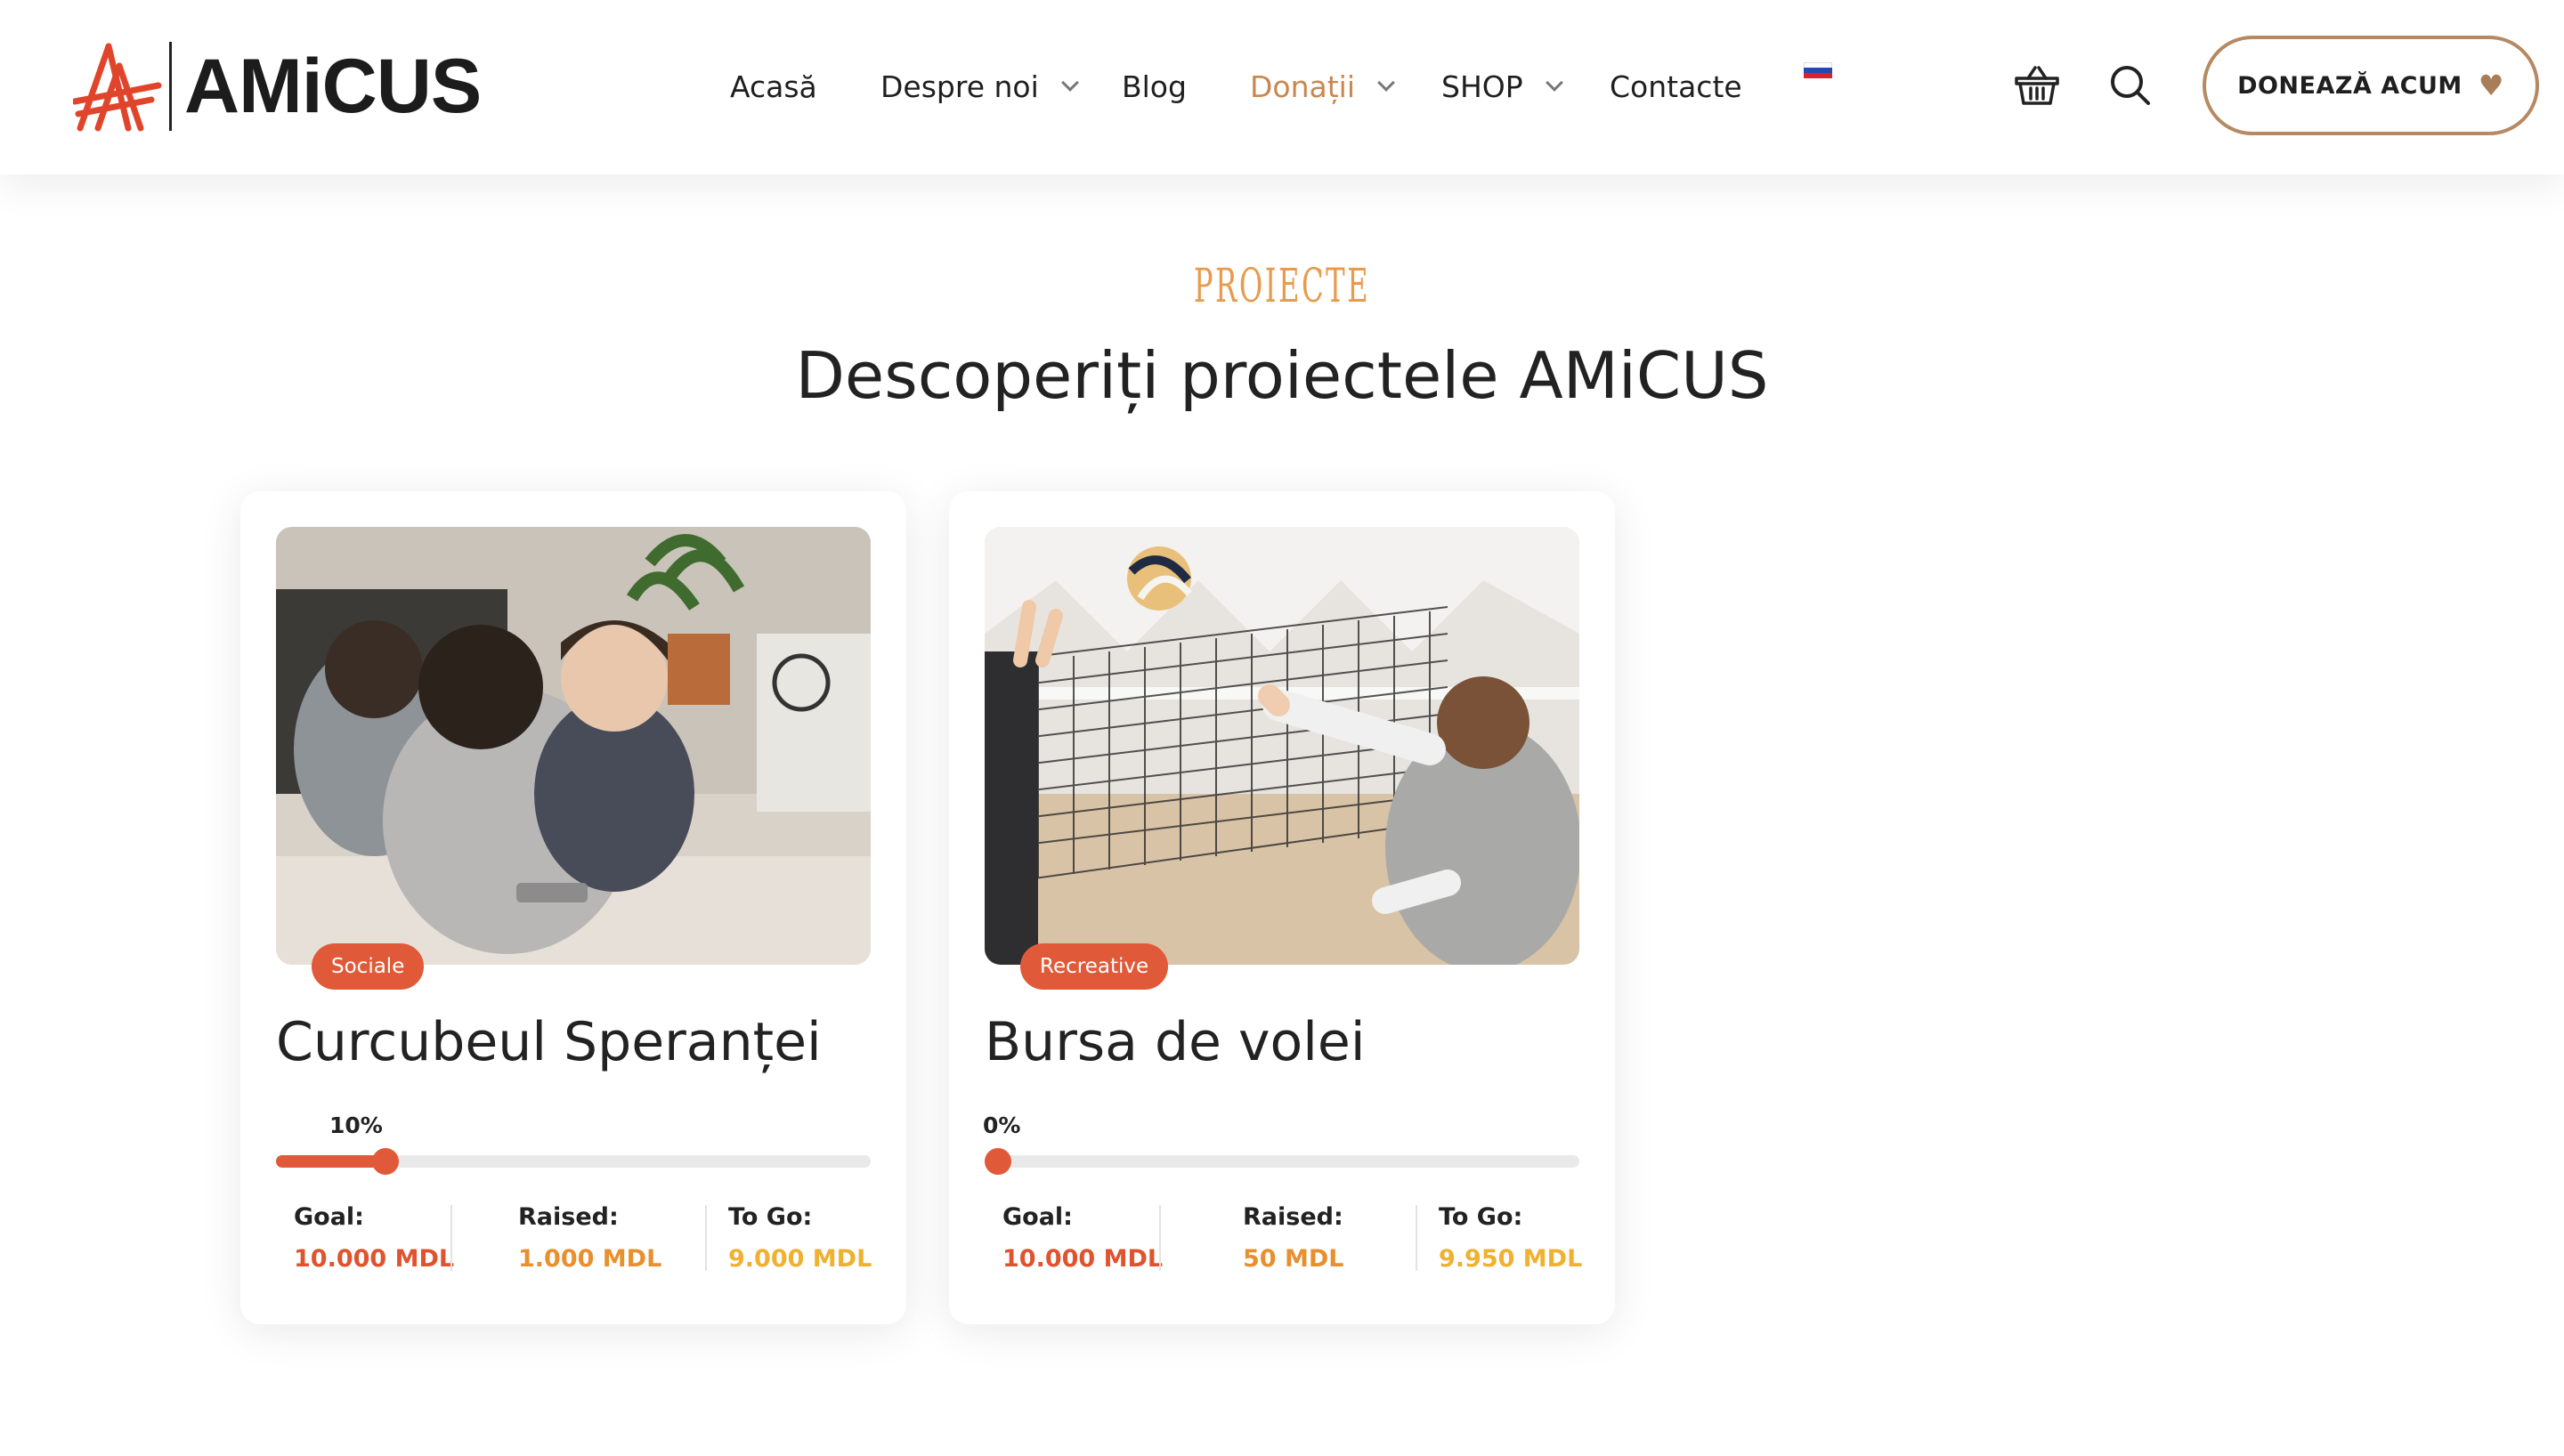 This screenshot has height=1456, width=2564. Describe the element at coordinates (1094, 966) in the screenshot. I see `category-badge: Recreative` at that location.